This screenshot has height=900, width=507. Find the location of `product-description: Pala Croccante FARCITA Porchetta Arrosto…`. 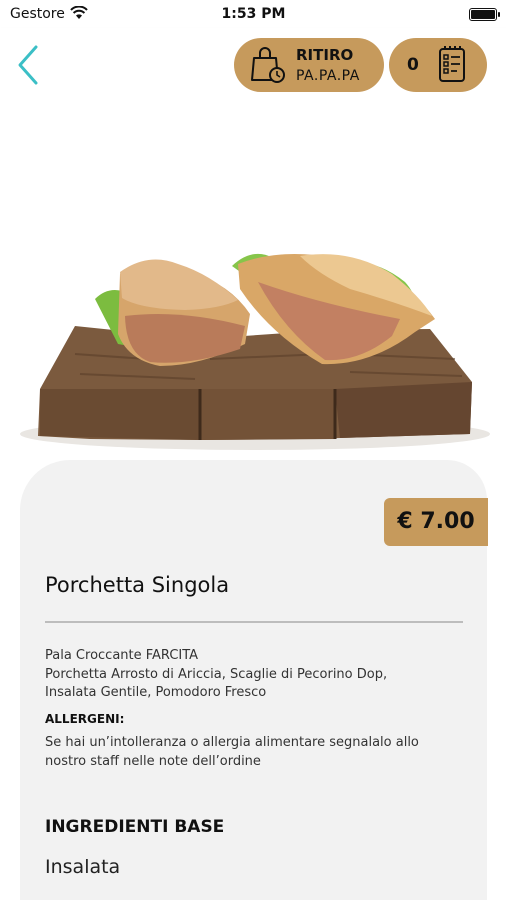

product-description: Pala Croccante FARCITA Porchetta Arrosto… is located at coordinates (255, 675).